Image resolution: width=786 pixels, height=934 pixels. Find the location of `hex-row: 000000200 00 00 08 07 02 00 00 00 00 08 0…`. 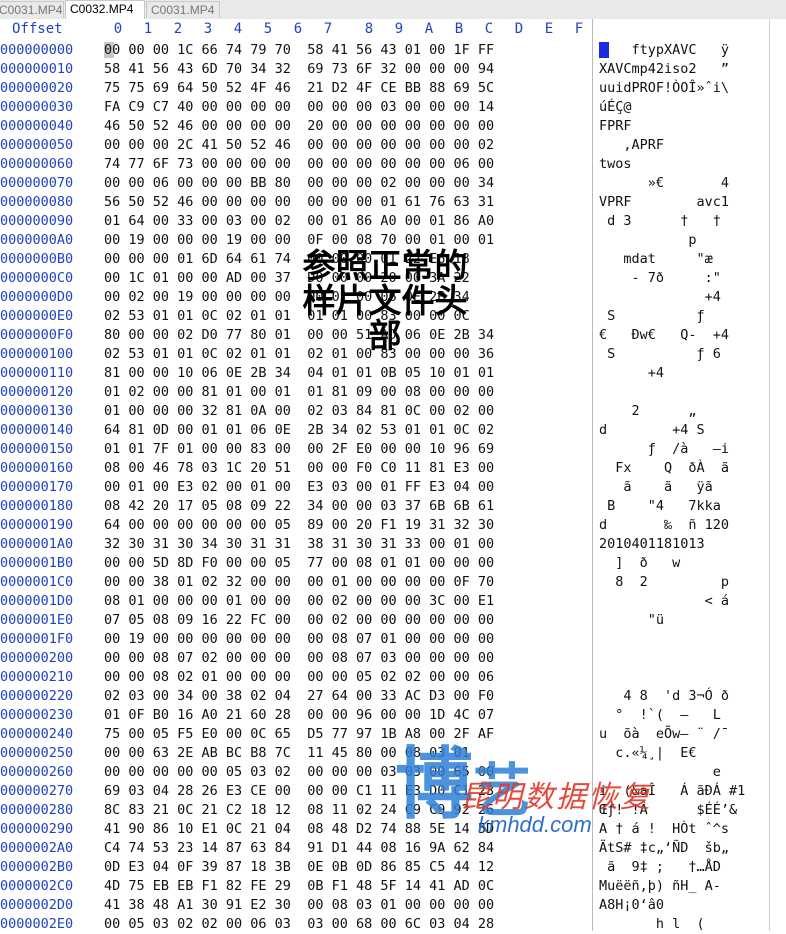

hex-row: 000000200 00 00 08 07 02 00 00 00 00 08 0… is located at coordinates (393, 658).